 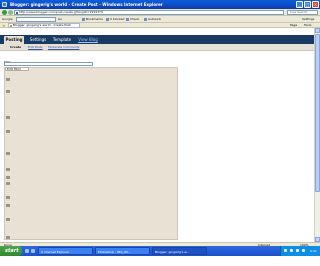 What do you see at coordinates (152, 19) in the screenshot?
I see `autolink-button: AutoLink` at bounding box center [152, 19].